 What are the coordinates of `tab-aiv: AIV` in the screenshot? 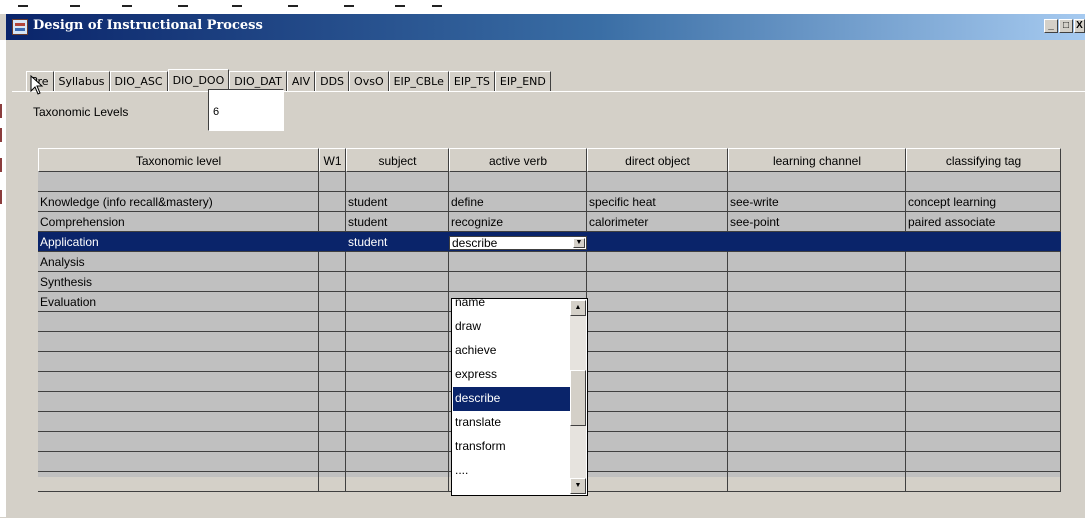 It's located at (301, 81).